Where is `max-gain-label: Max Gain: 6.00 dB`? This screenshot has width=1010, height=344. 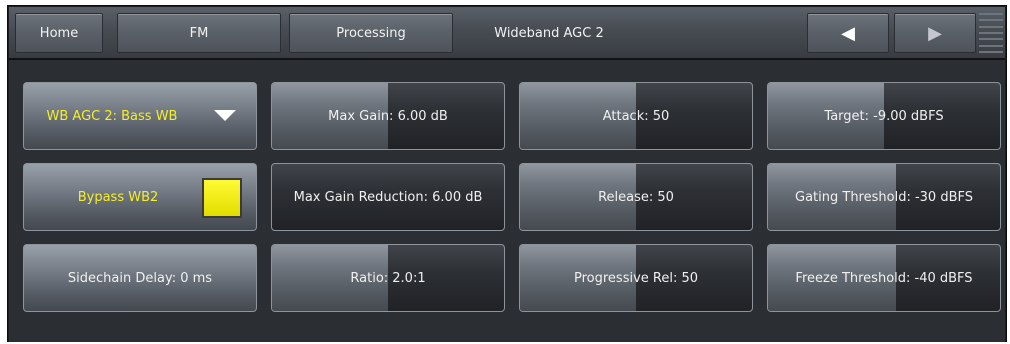 max-gain-label: Max Gain: 6.00 dB is located at coordinates (388, 116).